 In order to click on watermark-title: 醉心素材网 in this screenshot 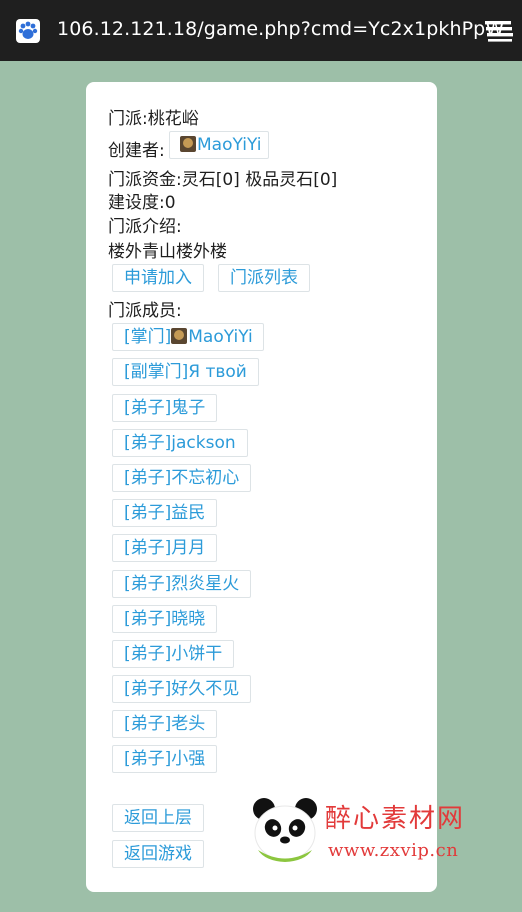, I will do `click(395, 819)`.